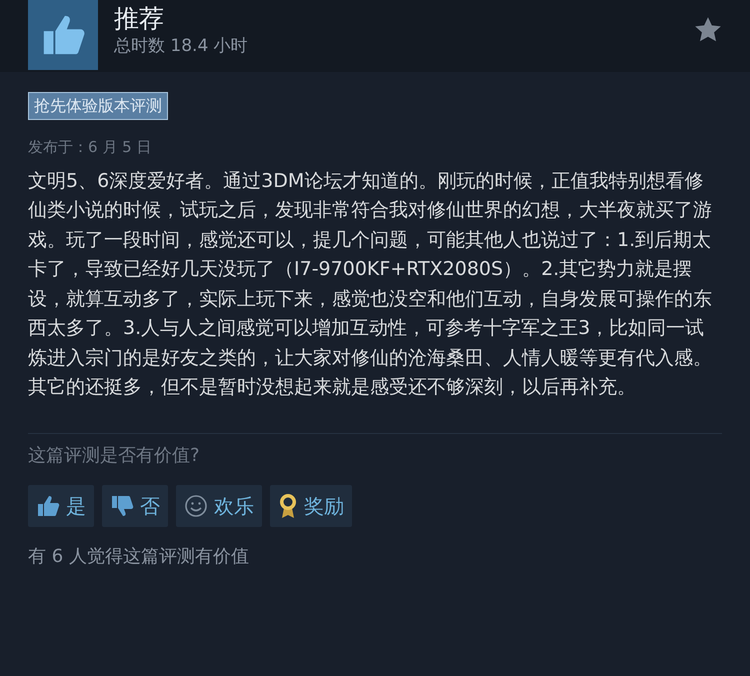 The image size is (750, 676). What do you see at coordinates (90, 147) in the screenshot?
I see `posted-date: 发布于：6 月 5 日` at bounding box center [90, 147].